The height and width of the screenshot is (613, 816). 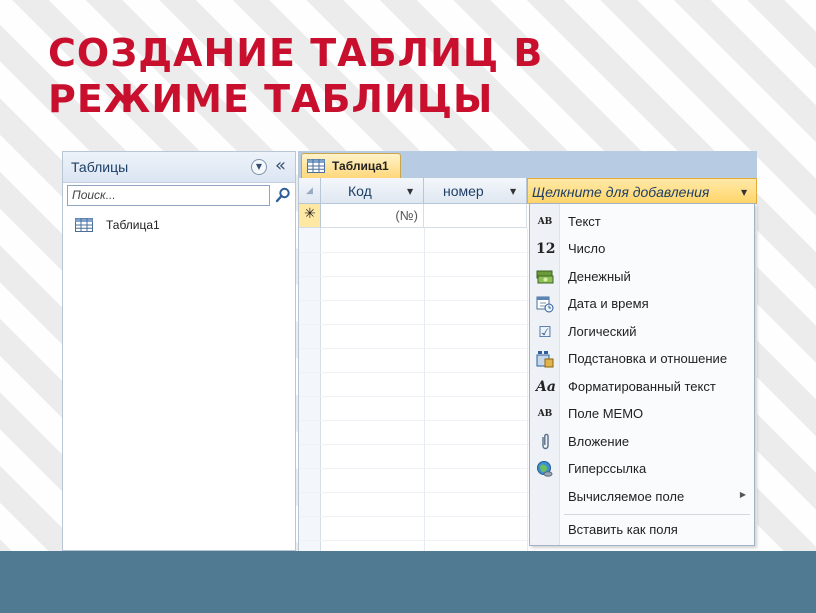 What do you see at coordinates (179, 167) in the screenshot?
I see `nav-pane-header: Таблицы ▼ «` at bounding box center [179, 167].